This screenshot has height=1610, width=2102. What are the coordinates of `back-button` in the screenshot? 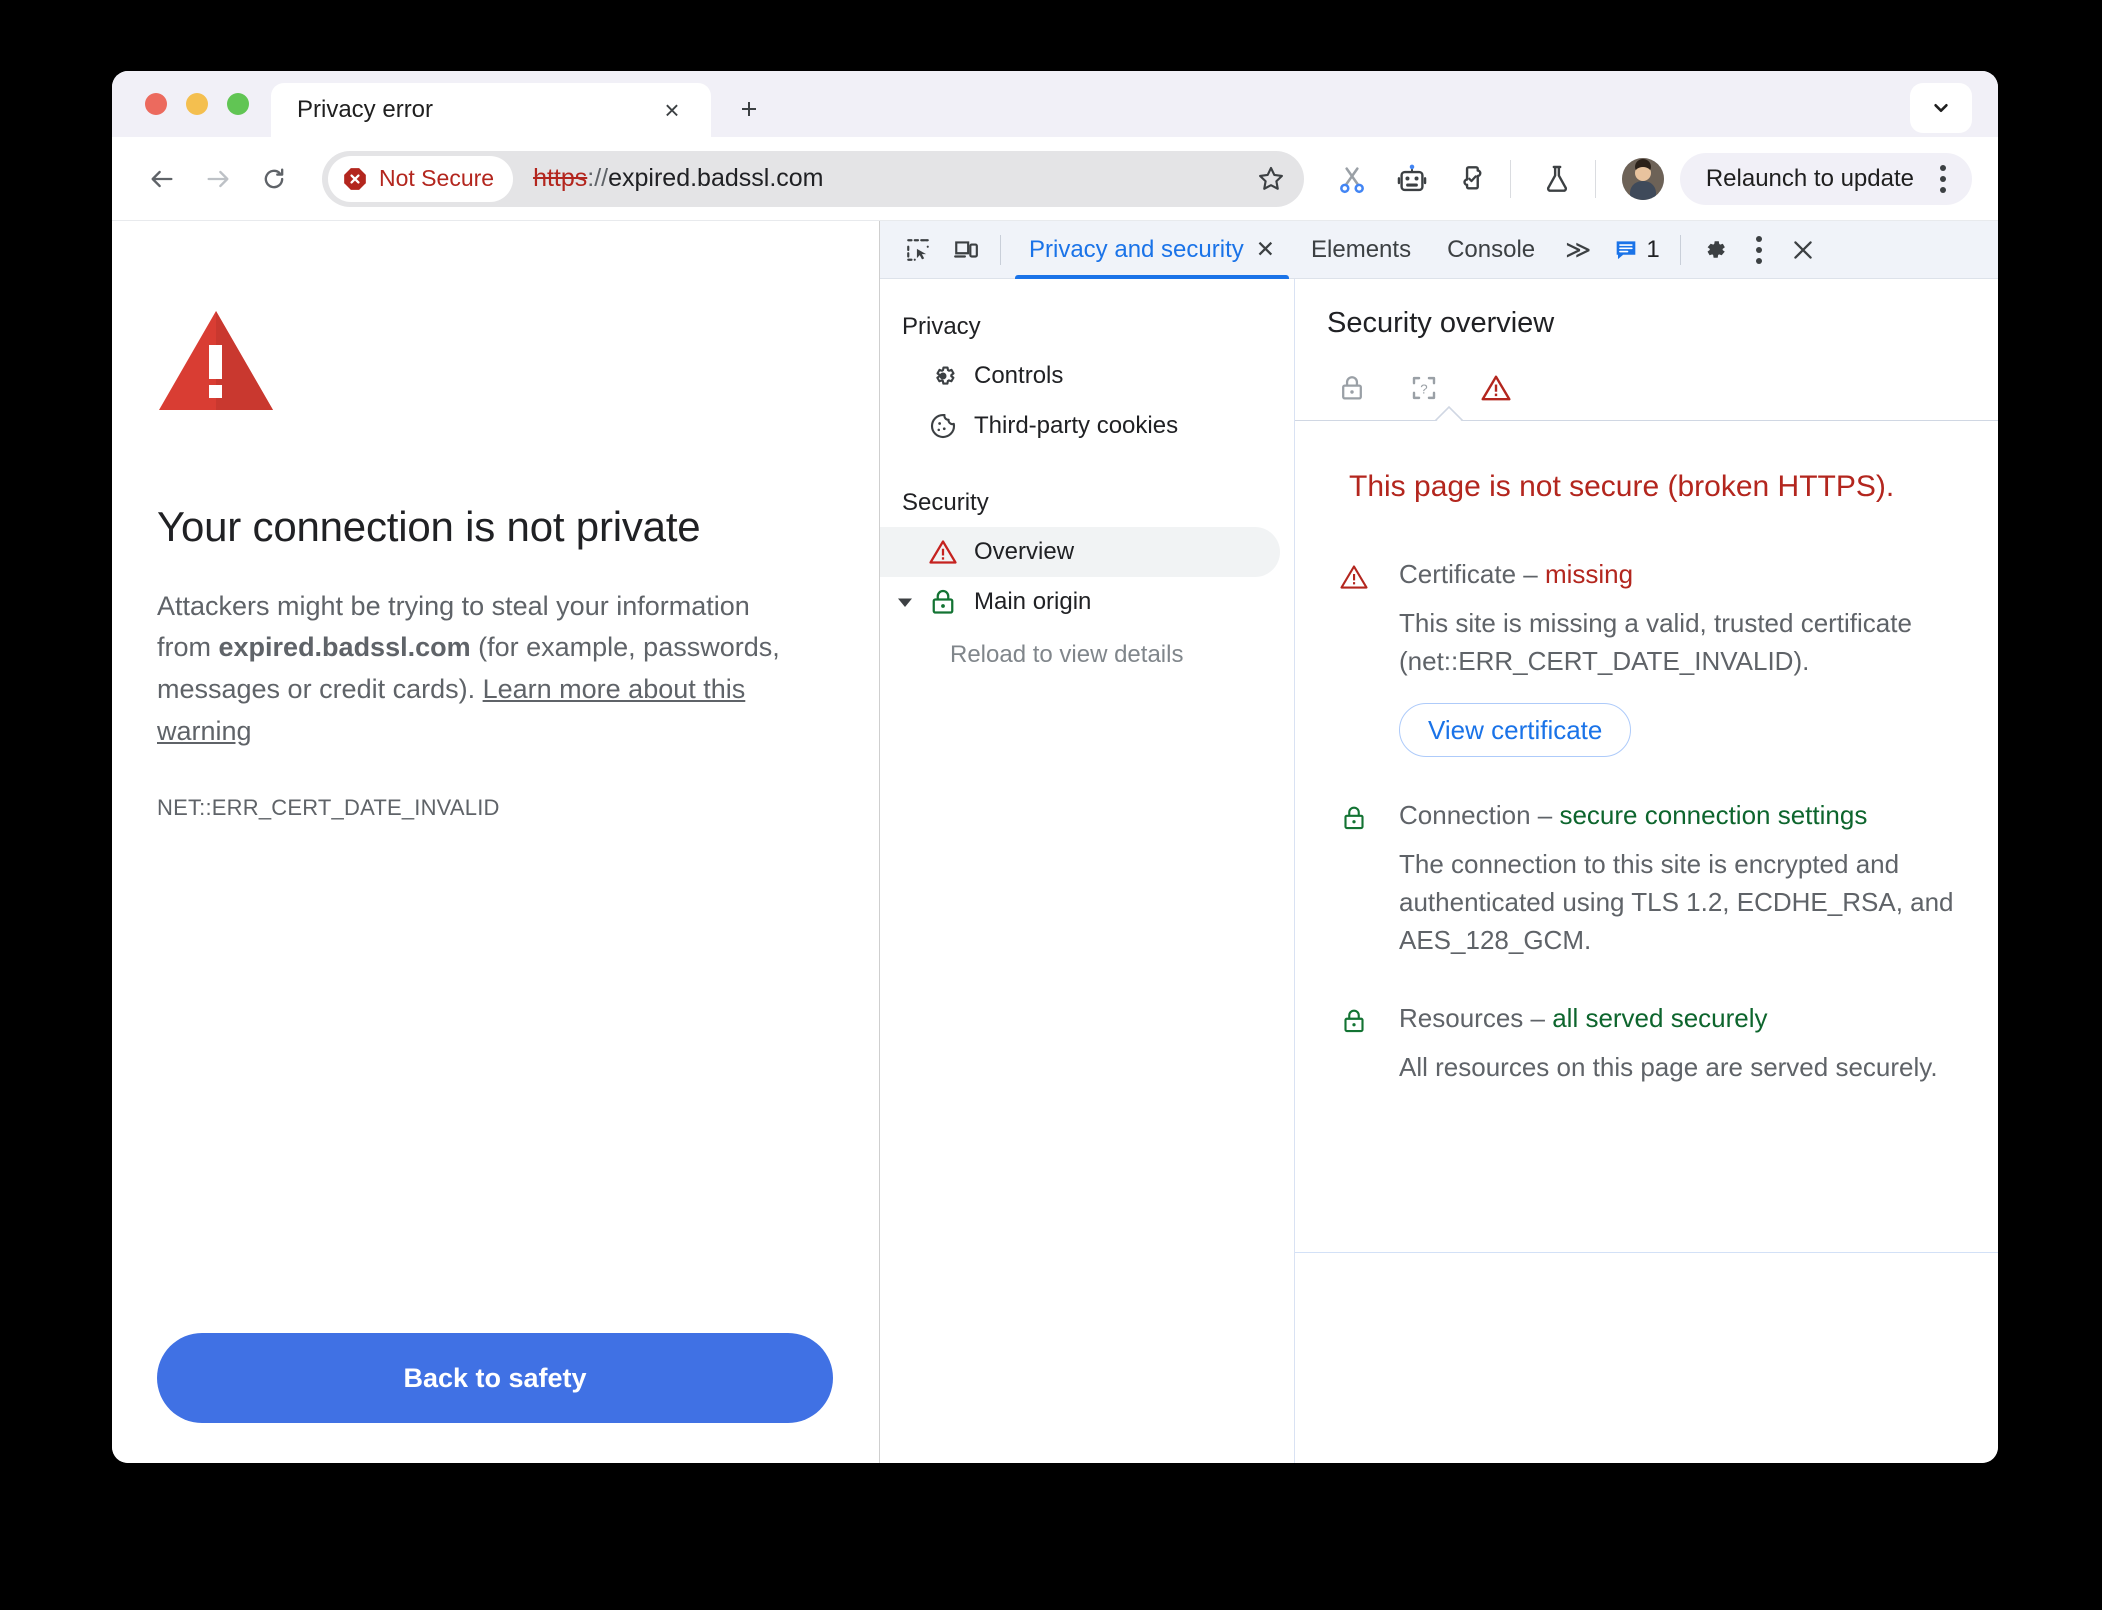 It's located at (162, 179).